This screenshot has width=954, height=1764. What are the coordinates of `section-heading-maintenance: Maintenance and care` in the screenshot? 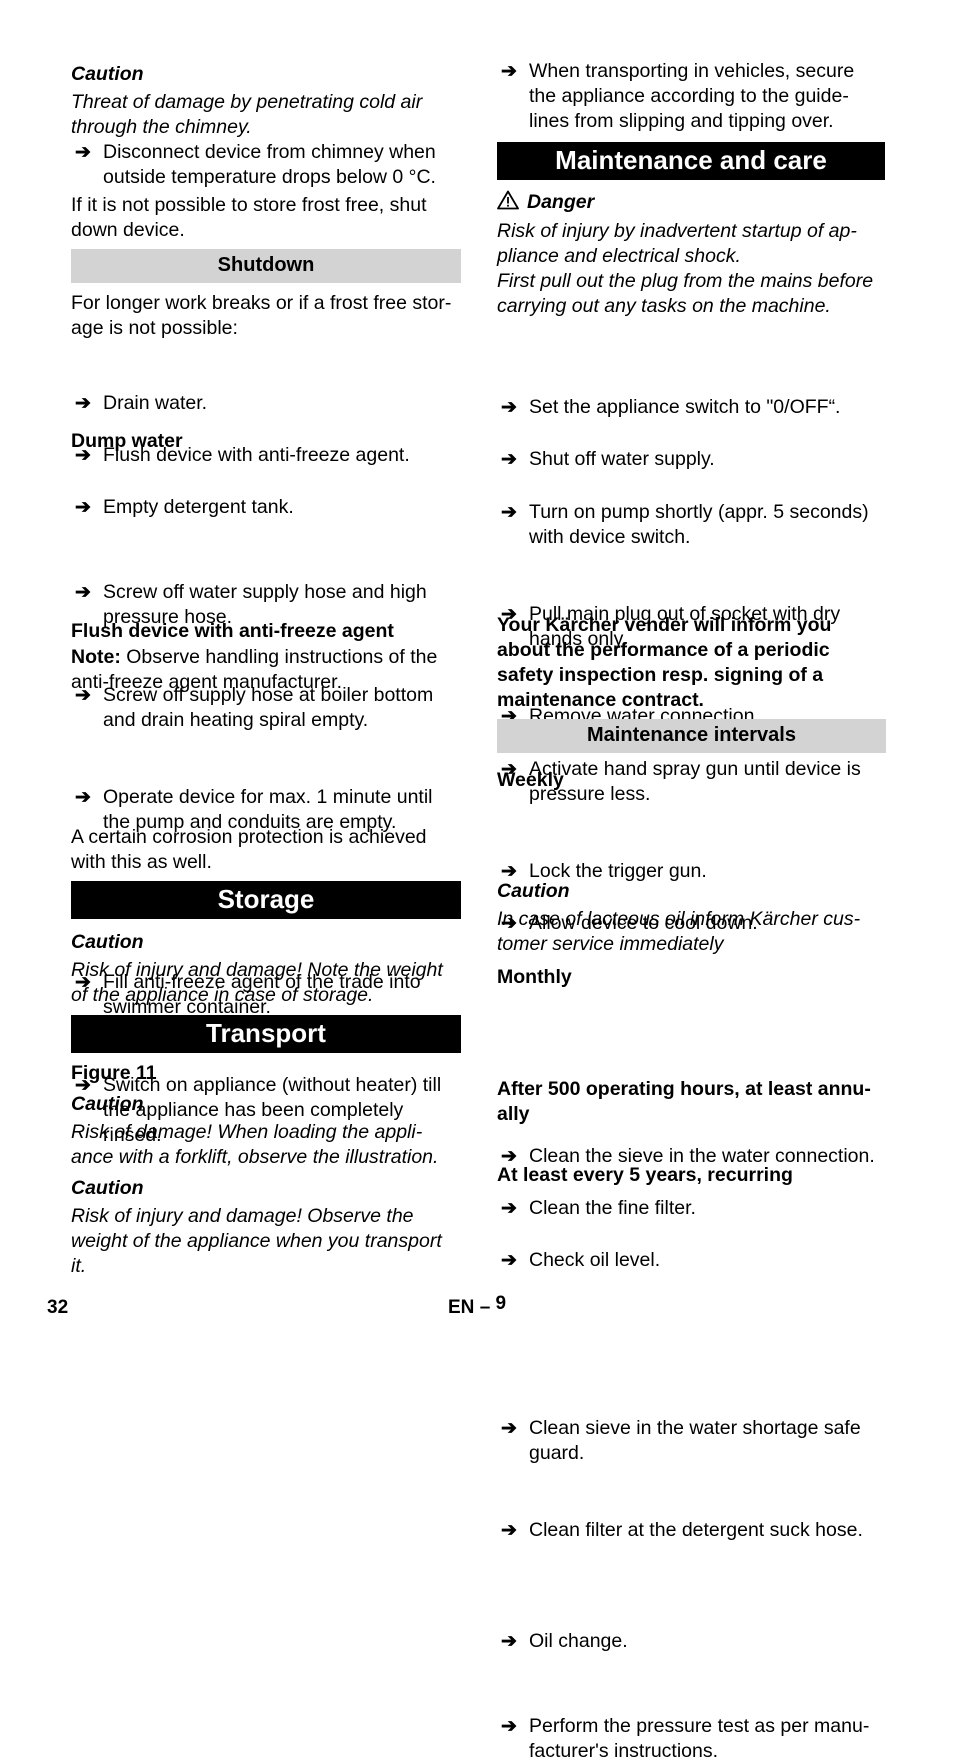 It's located at (691, 161).